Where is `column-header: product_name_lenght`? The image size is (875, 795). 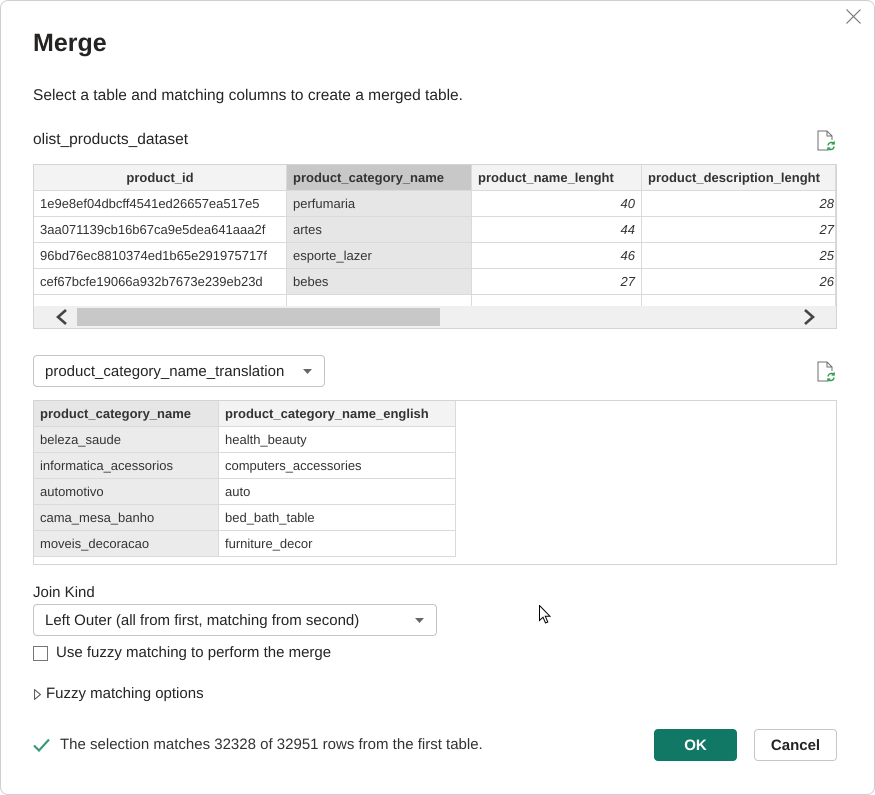 column-header: product_name_lenght is located at coordinates (557, 178).